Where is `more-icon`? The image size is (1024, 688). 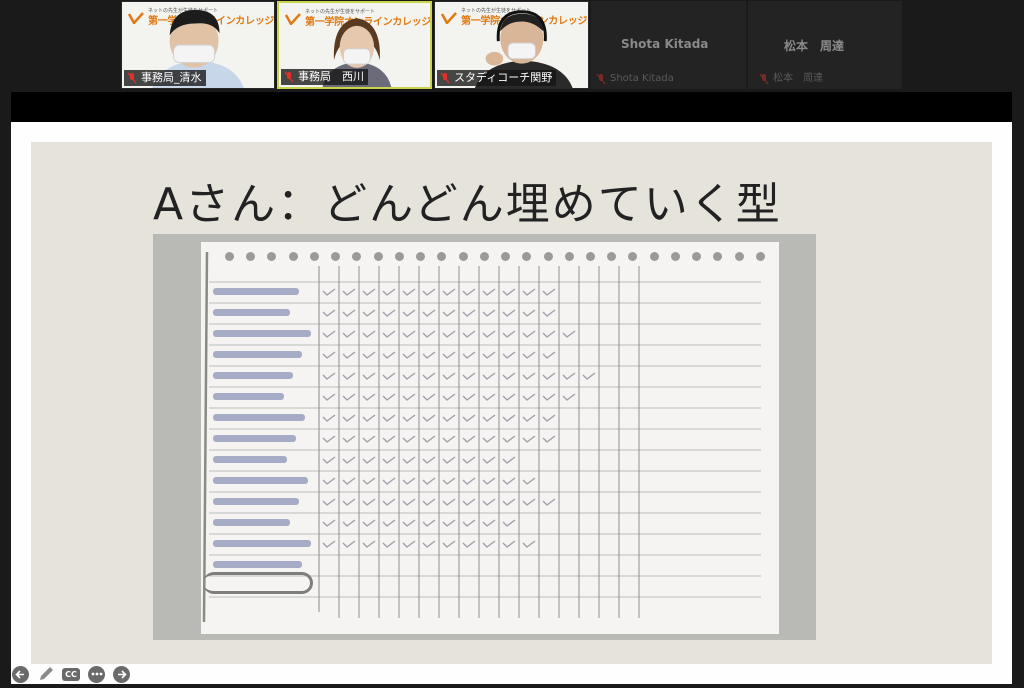
more-icon is located at coordinates (96, 674).